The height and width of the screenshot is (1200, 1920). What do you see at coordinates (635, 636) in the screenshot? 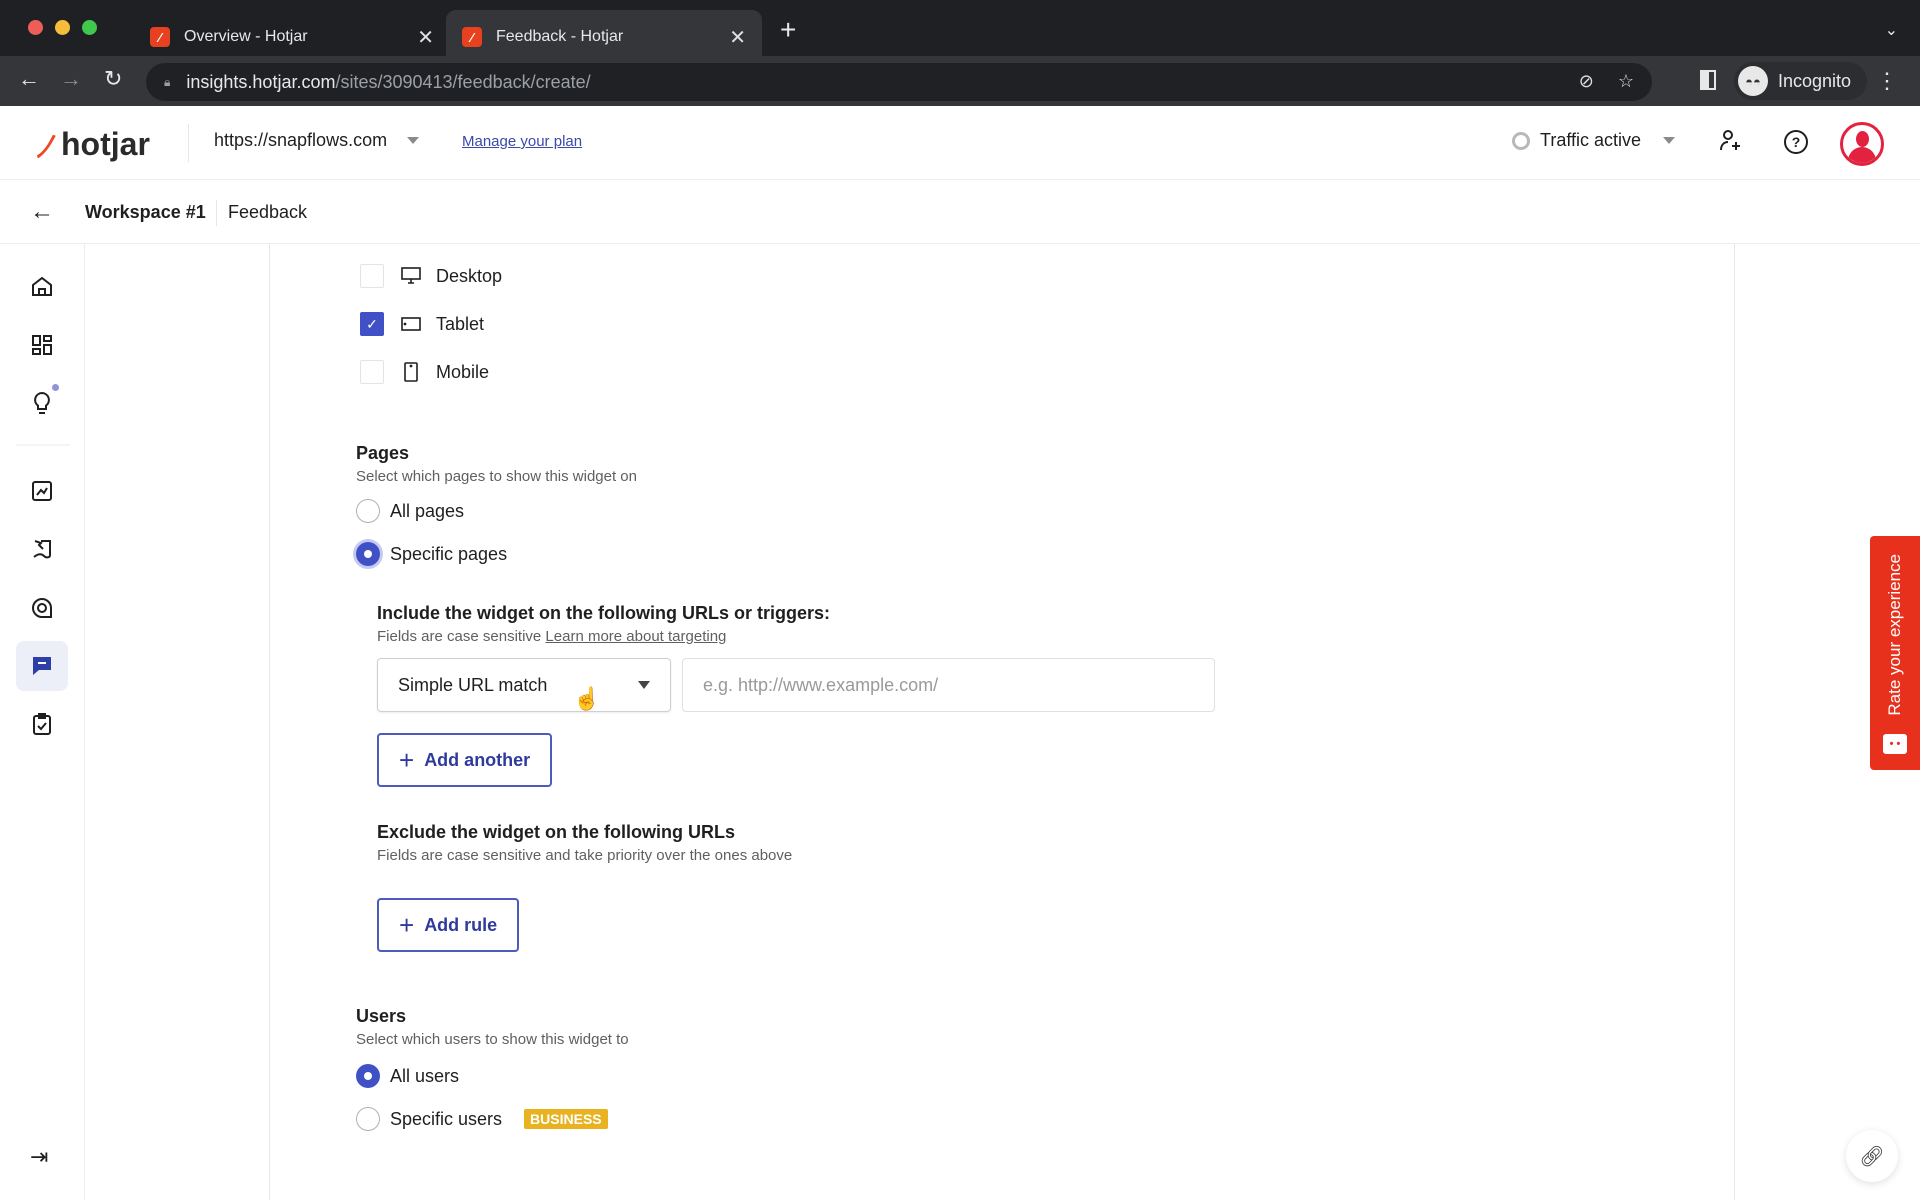
I see `learn-more-targeting-link: Learn more about targeting` at bounding box center [635, 636].